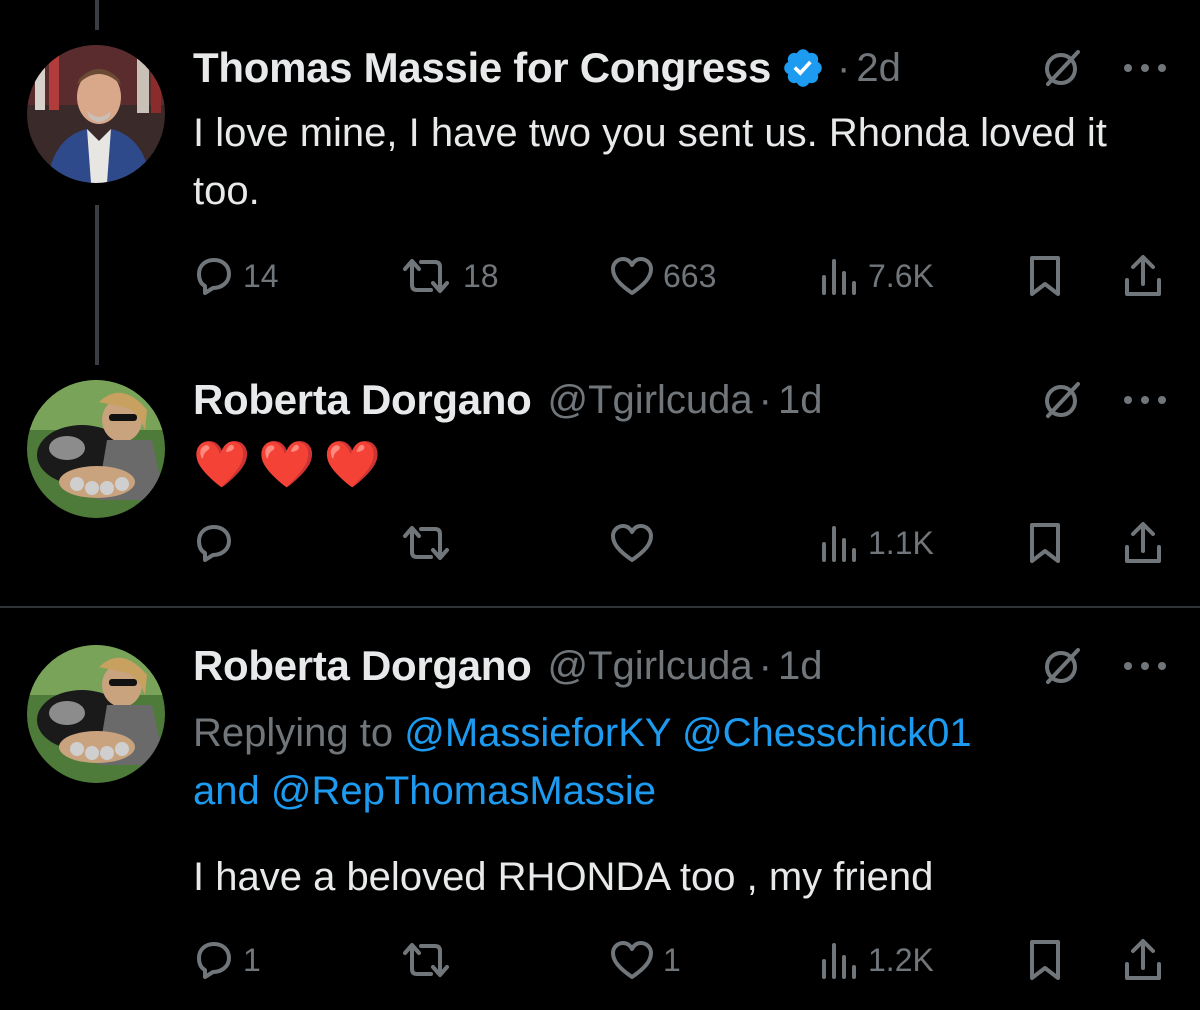 The height and width of the screenshot is (1010, 1200). I want to click on views-count: 1.2K, so click(901, 959).